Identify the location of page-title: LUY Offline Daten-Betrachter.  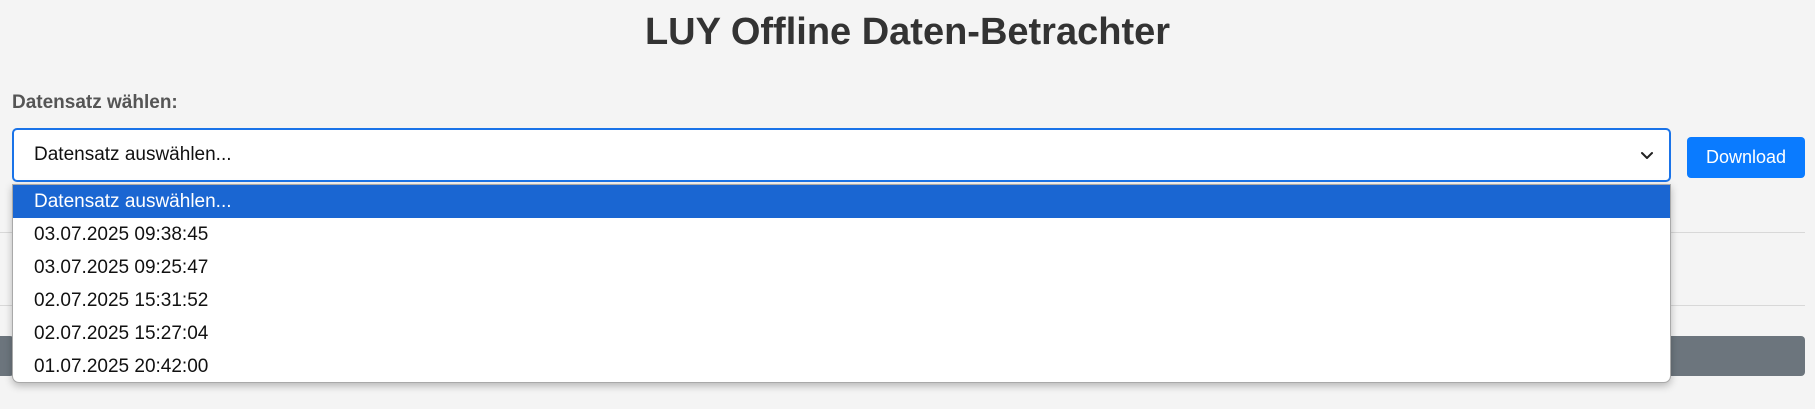
(907, 32).